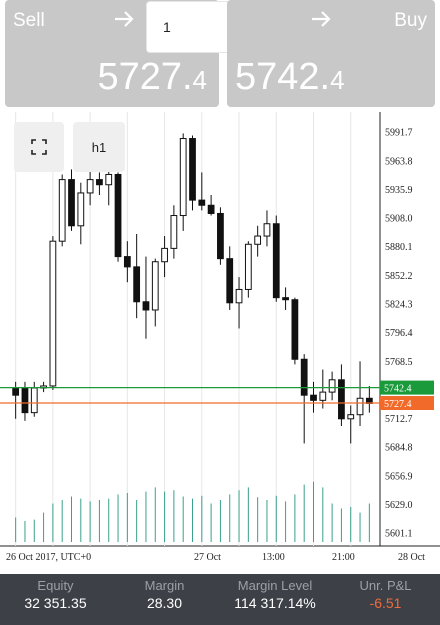  Describe the element at coordinates (399, 276) in the screenshot. I see `price-tick-label: 5852.2` at that location.